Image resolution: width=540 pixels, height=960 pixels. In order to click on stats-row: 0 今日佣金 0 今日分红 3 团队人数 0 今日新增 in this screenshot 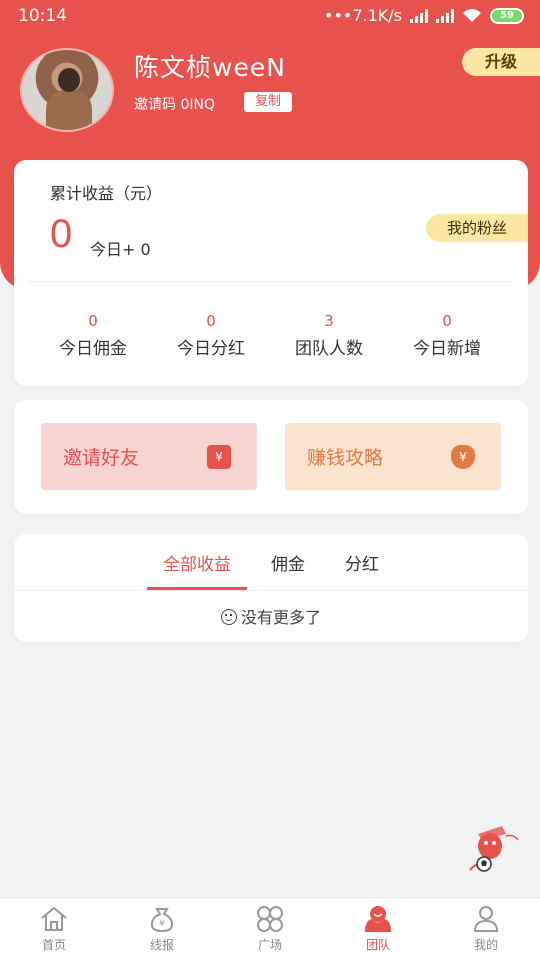, I will do `click(271, 335)`.